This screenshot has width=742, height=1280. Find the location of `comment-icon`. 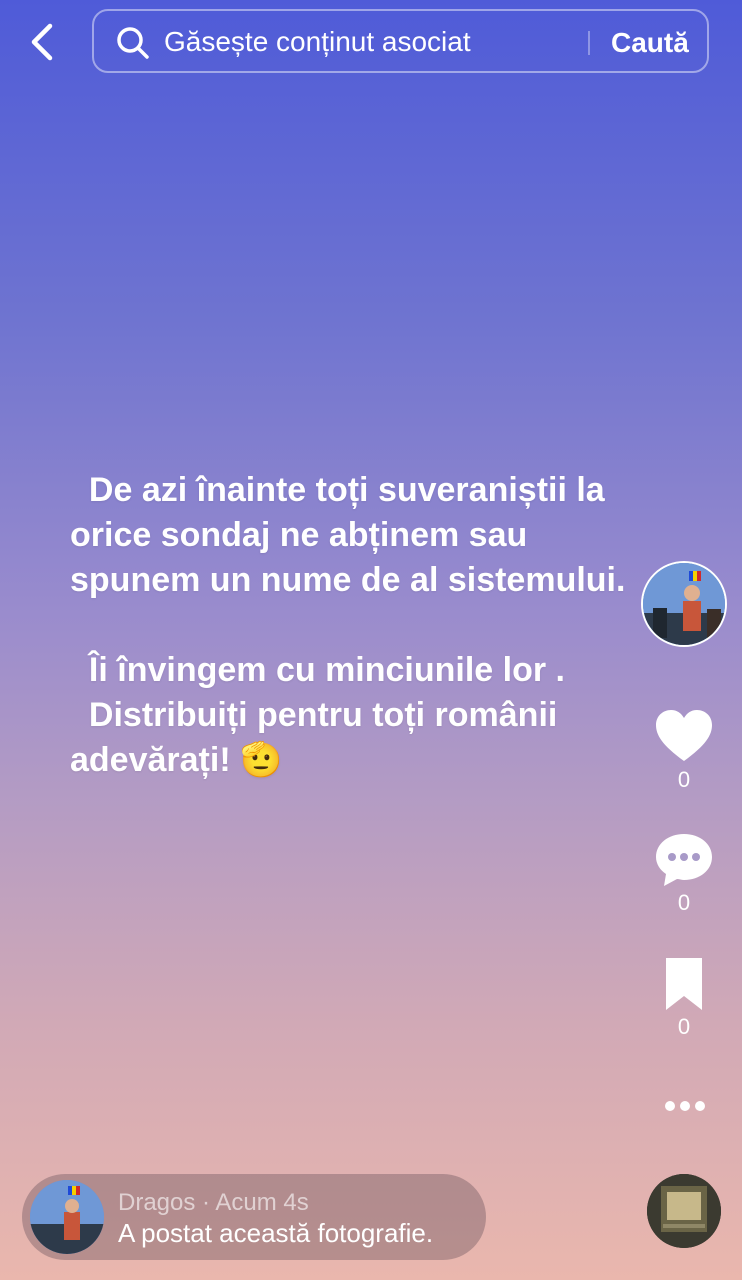

comment-icon is located at coordinates (684, 860).